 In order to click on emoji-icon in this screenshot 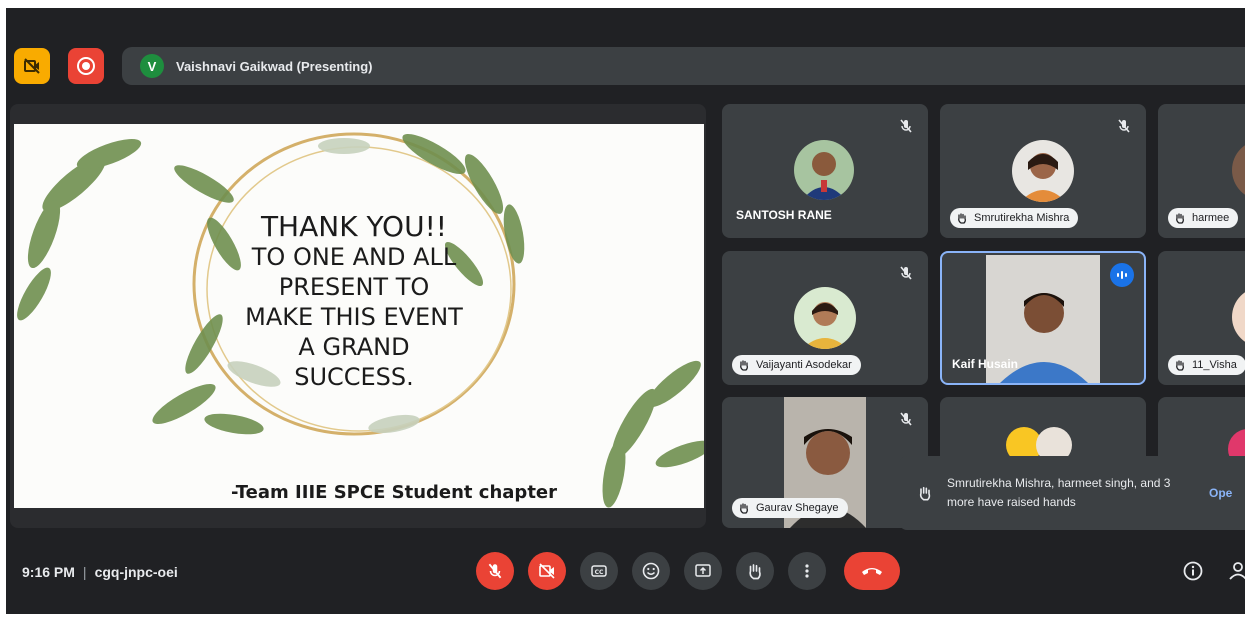, I will do `click(651, 571)`.